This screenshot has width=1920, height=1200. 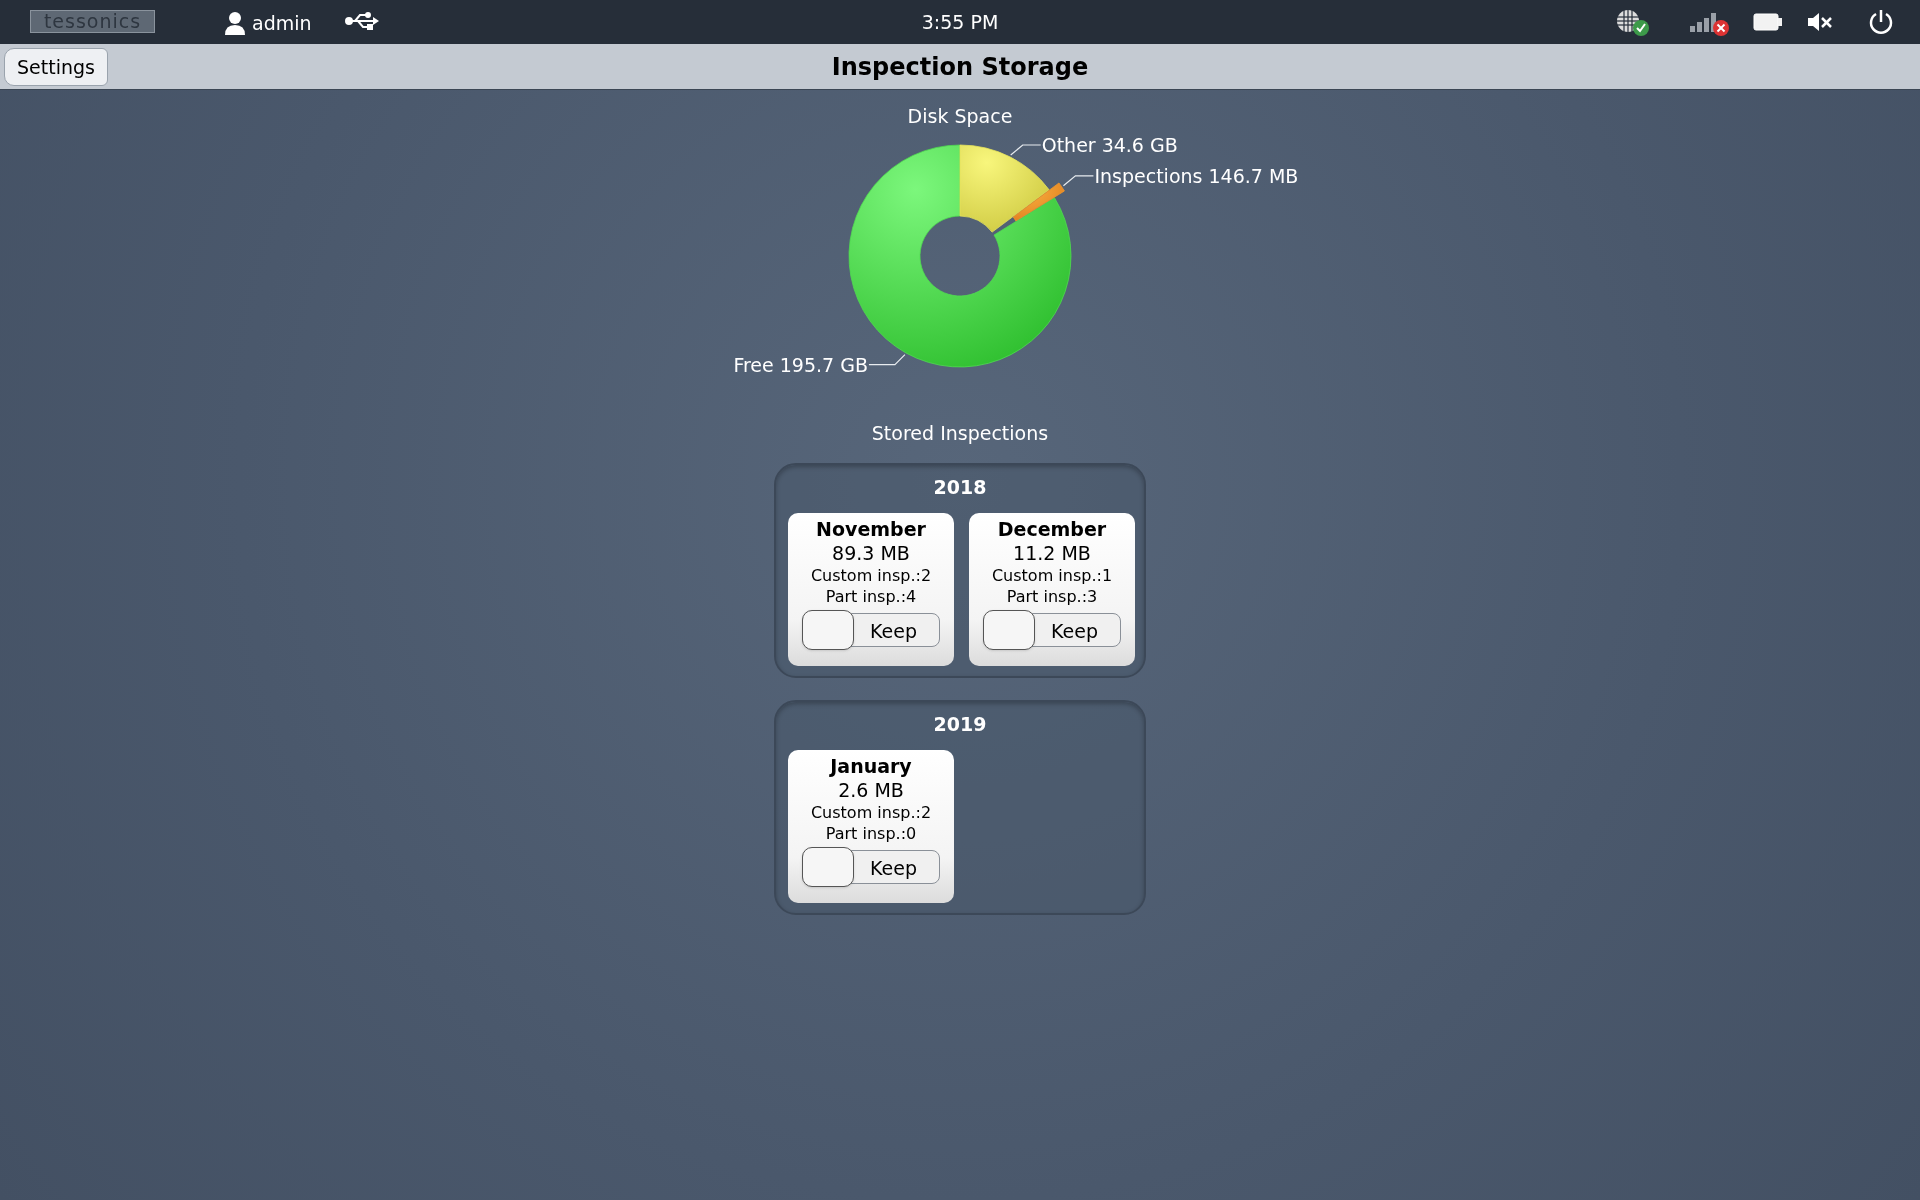 What do you see at coordinates (871, 552) in the screenshot?
I see `month-size: 89.3 MB` at bounding box center [871, 552].